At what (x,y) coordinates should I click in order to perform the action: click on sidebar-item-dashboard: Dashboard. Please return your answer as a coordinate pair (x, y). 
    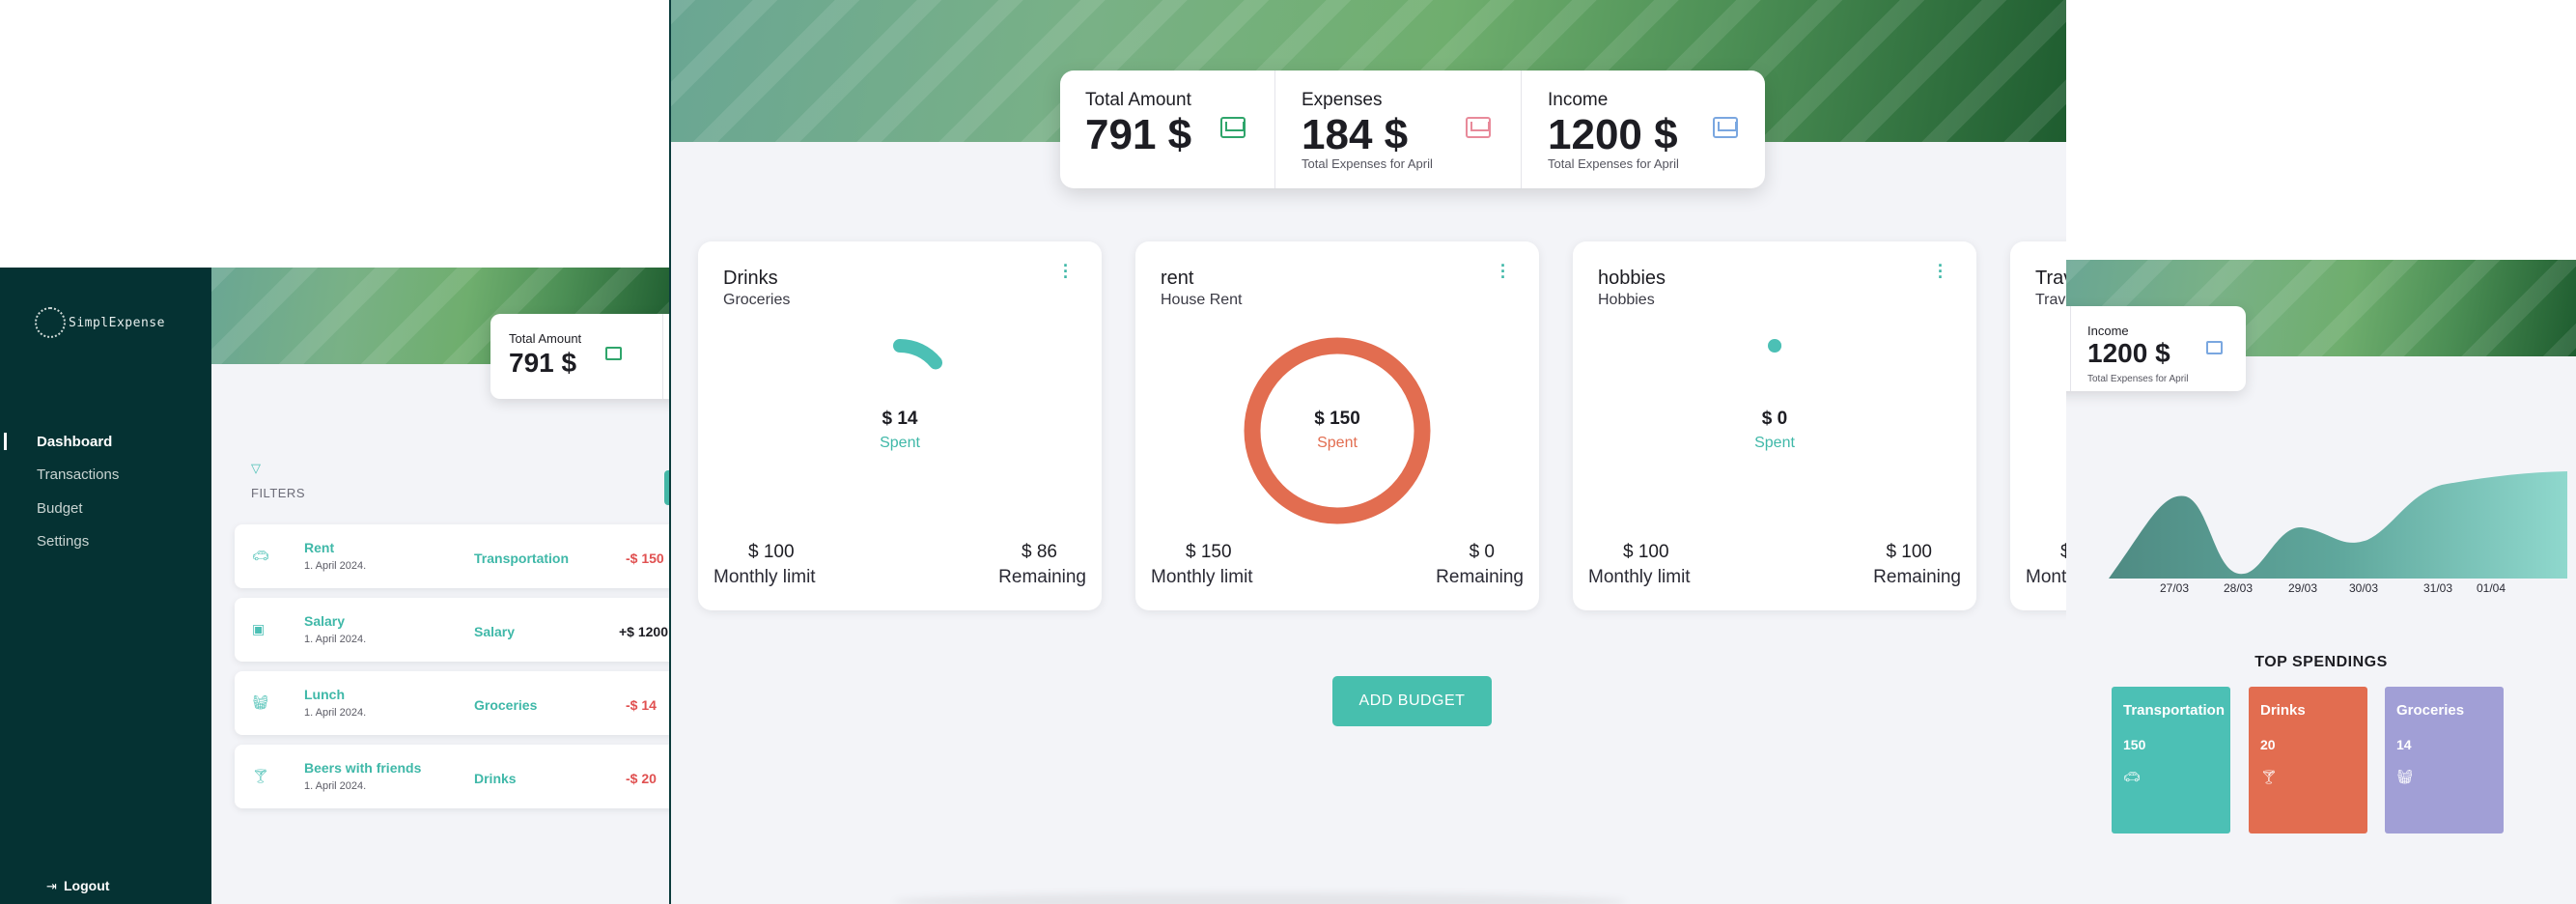
    Looking at the image, I should click on (75, 442).